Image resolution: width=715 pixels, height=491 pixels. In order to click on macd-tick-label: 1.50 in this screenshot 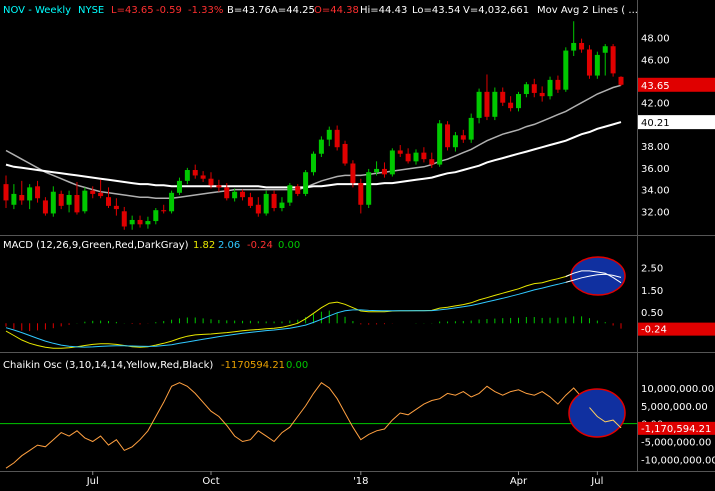, I will do `click(652, 291)`.